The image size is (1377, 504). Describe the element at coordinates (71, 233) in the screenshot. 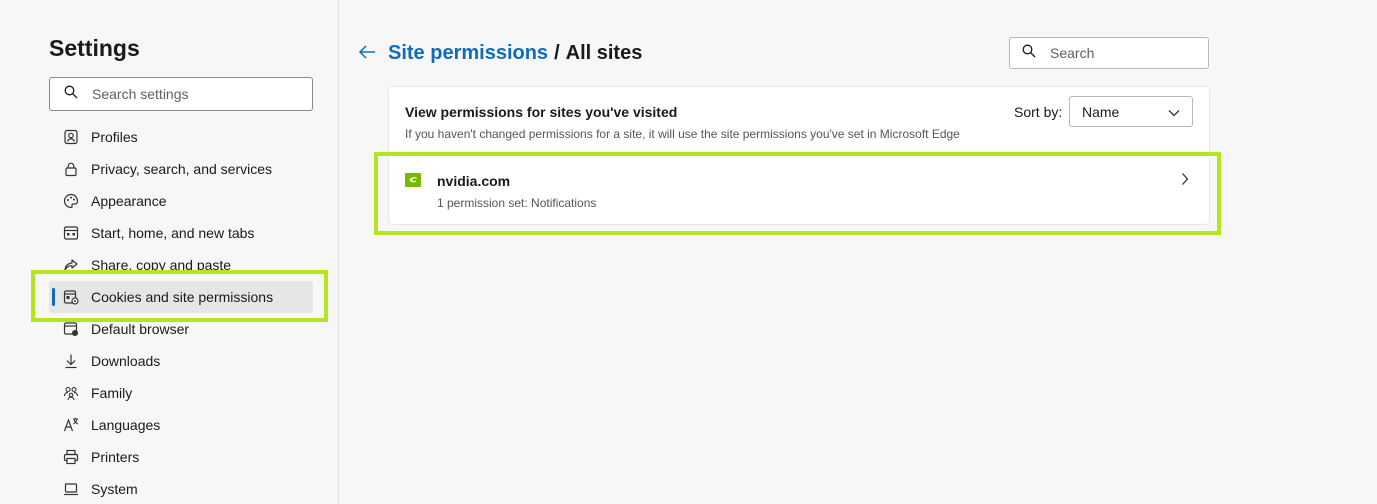

I see `home-tabs-icon` at that location.